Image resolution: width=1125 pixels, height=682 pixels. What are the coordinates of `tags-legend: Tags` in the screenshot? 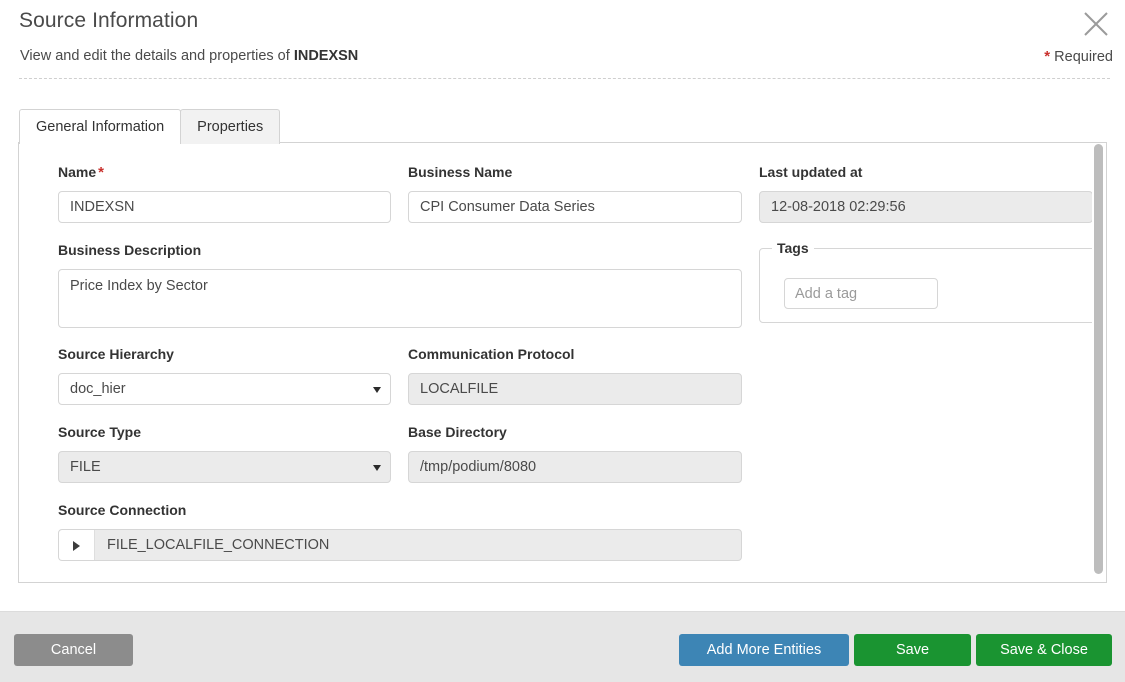 It's located at (793, 248).